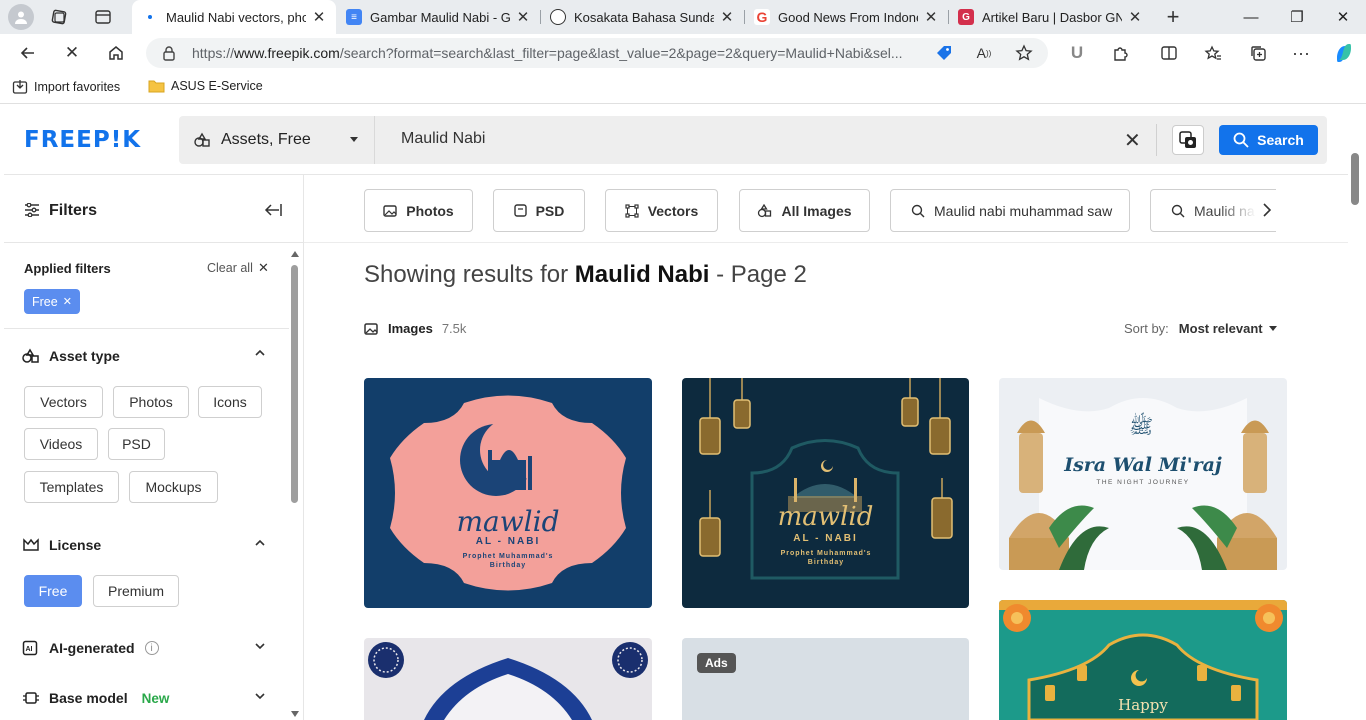 The image size is (1366, 720). What do you see at coordinates (77, 87) in the screenshot?
I see `bookmark-label: Import favorites` at bounding box center [77, 87].